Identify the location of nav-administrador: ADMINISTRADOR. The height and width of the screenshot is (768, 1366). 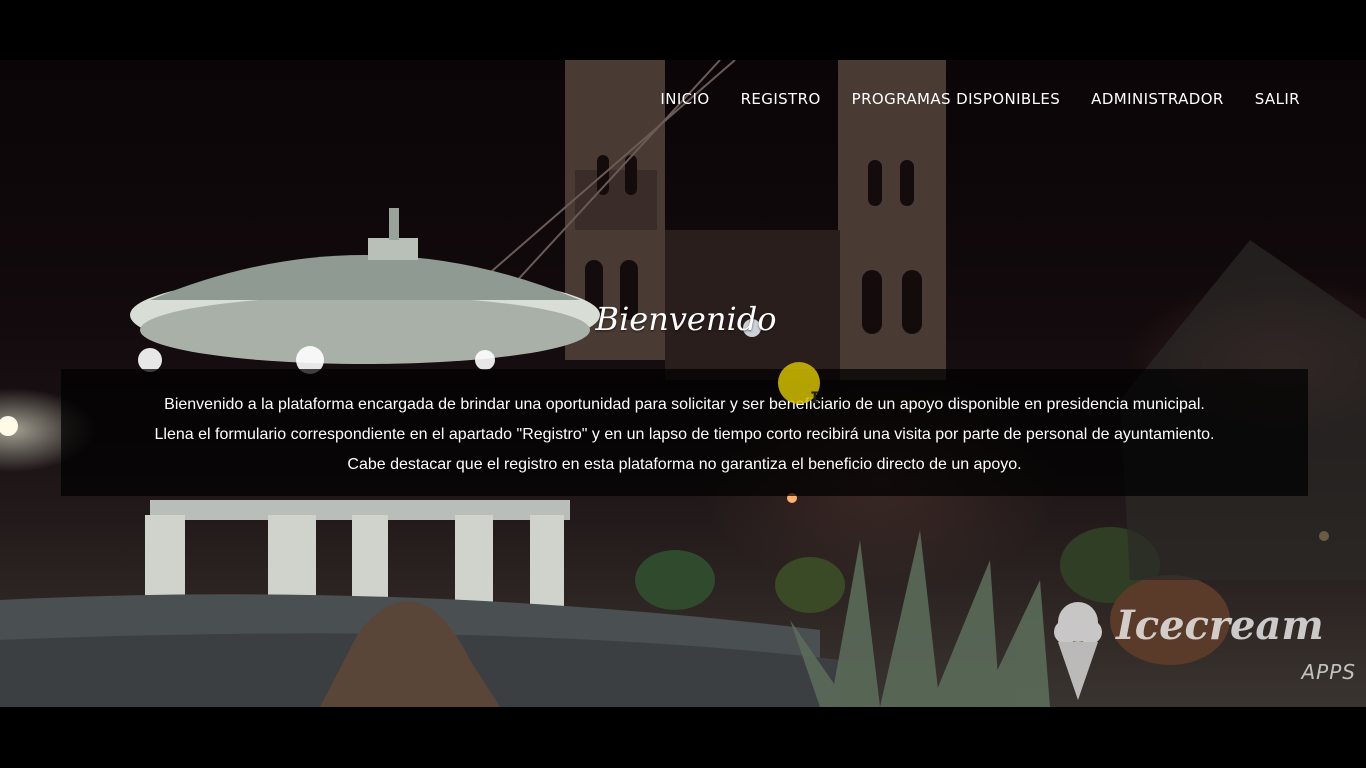
(1157, 99).